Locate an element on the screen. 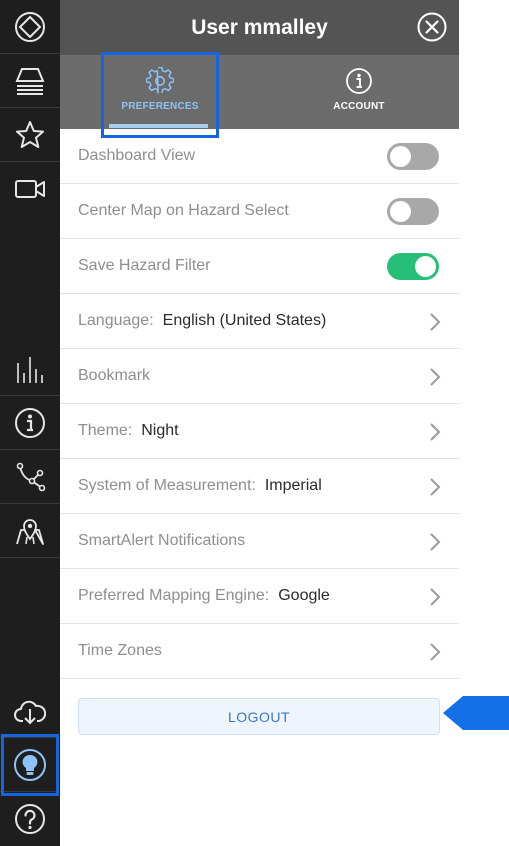 This screenshot has height=846, width=509. info-button is located at coordinates (30, 423).